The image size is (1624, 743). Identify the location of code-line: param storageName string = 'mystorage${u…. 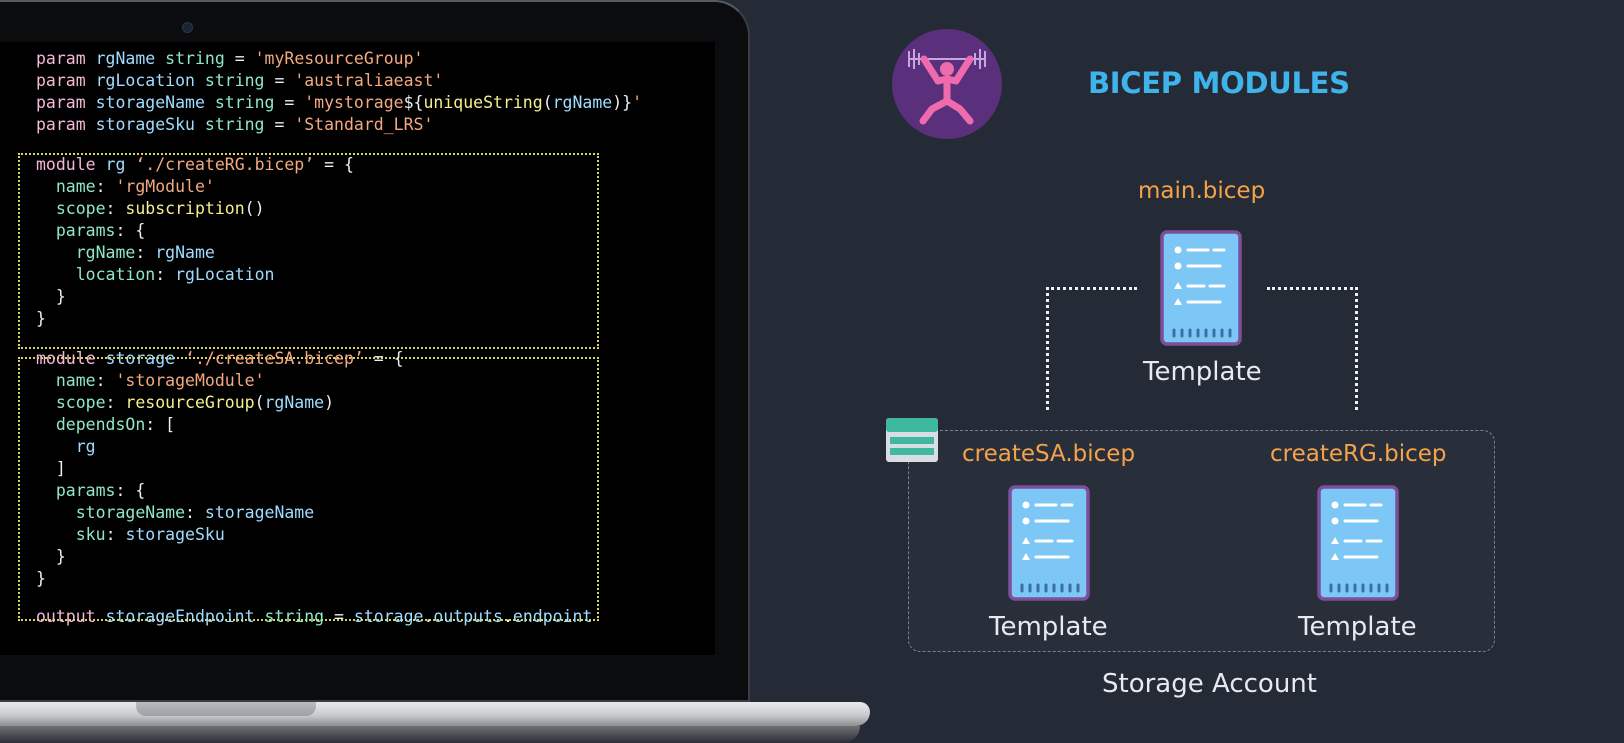
(339, 102).